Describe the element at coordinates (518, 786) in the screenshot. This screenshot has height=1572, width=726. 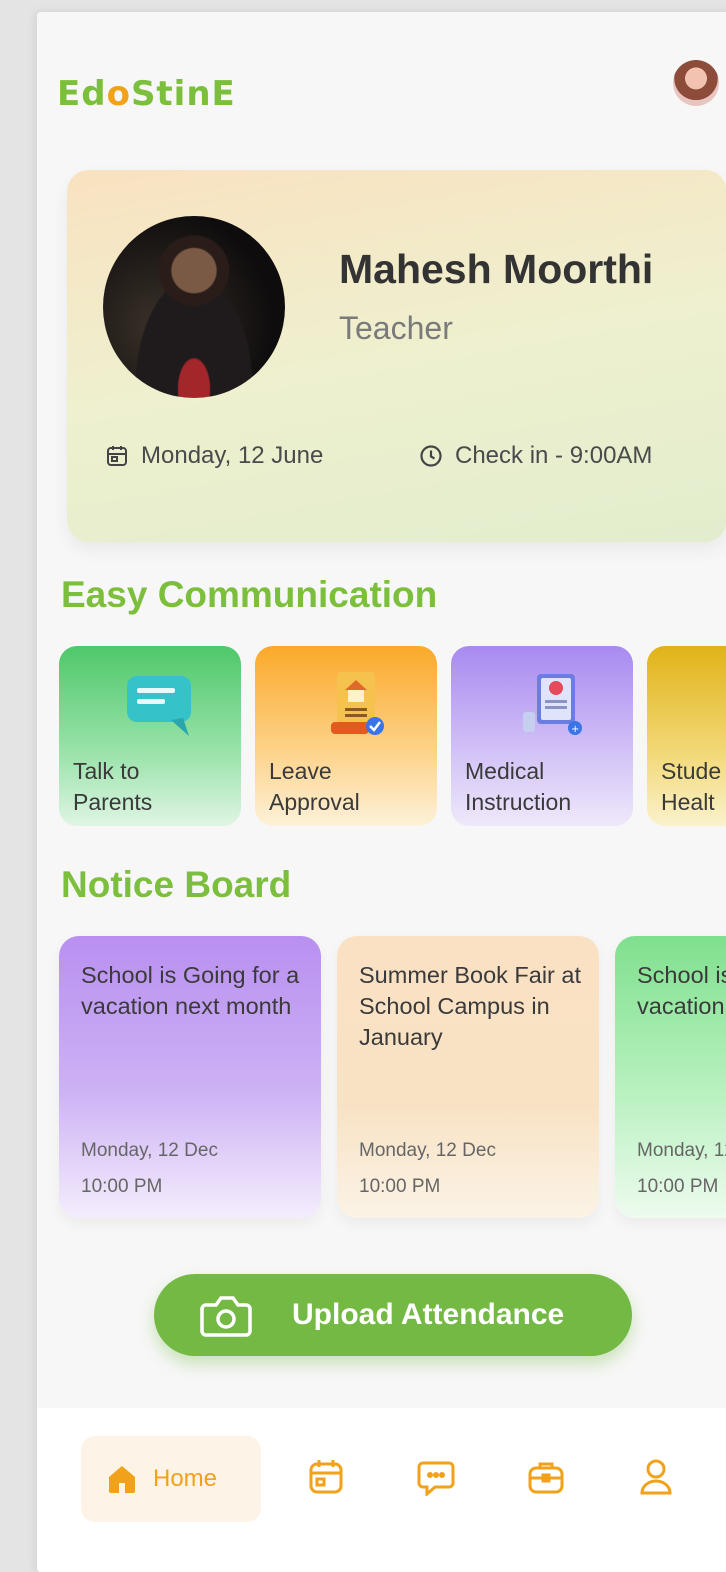
I see `tile-label: Medical Instruction` at that location.